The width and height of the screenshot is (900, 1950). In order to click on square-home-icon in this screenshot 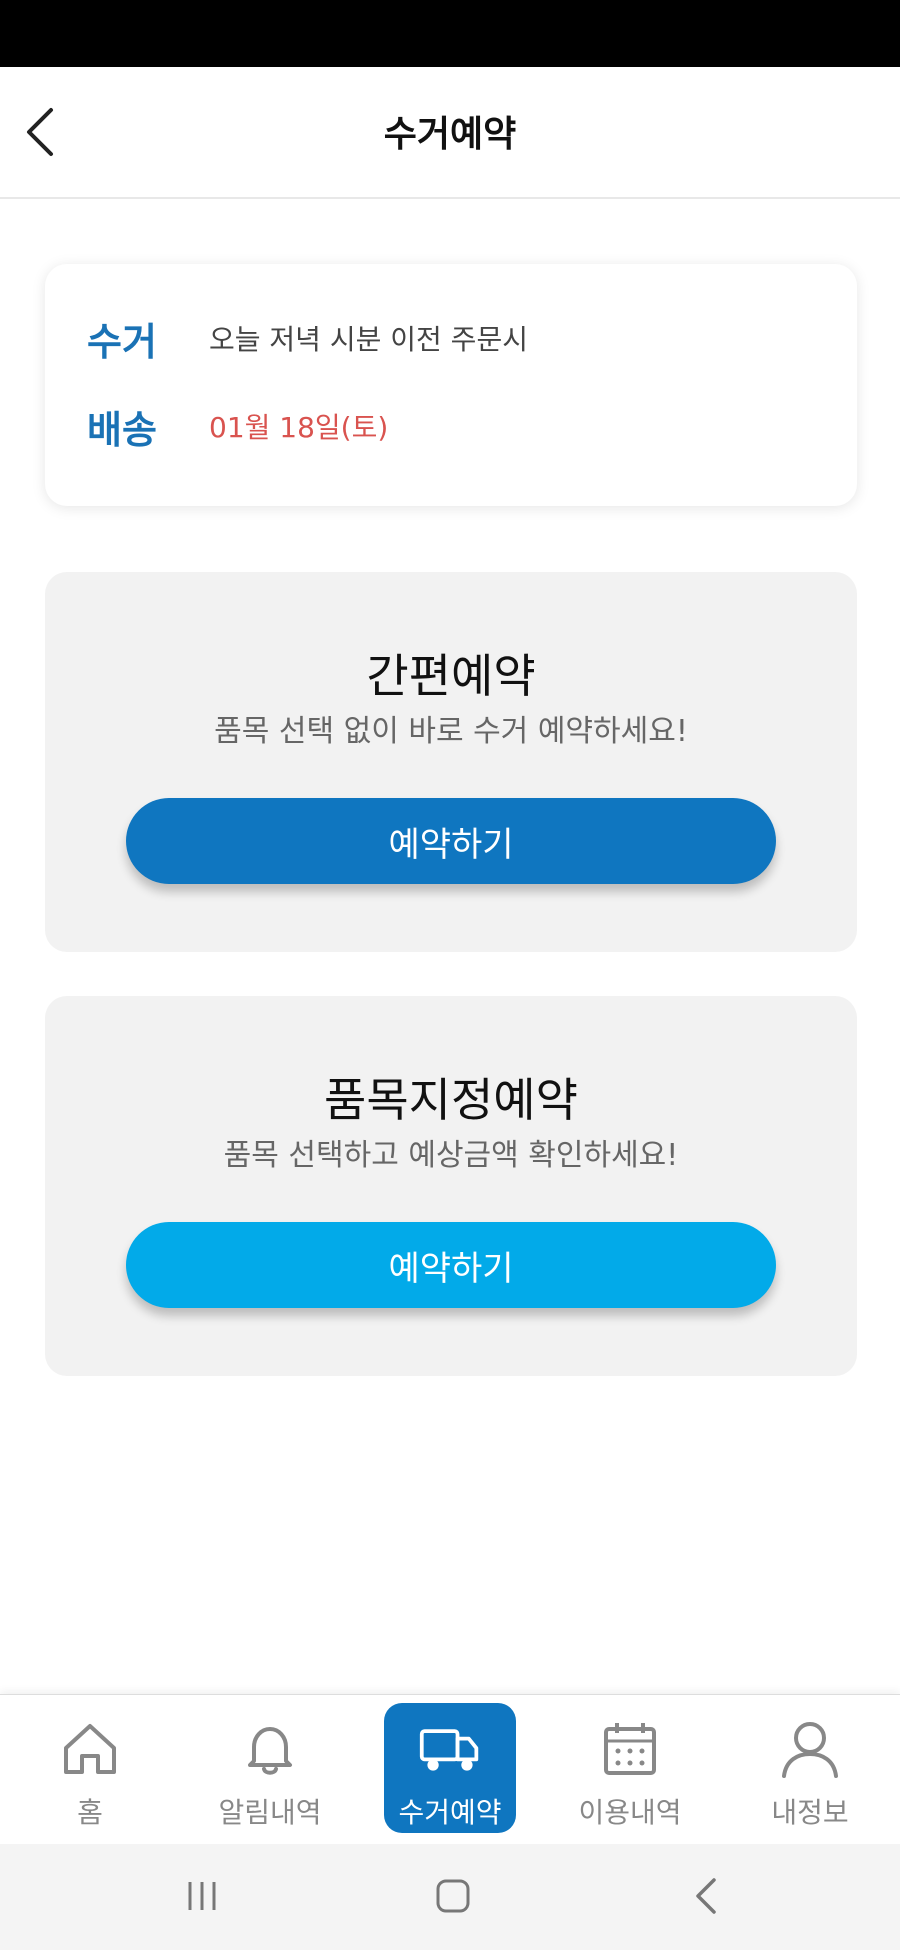, I will do `click(453, 1896)`.